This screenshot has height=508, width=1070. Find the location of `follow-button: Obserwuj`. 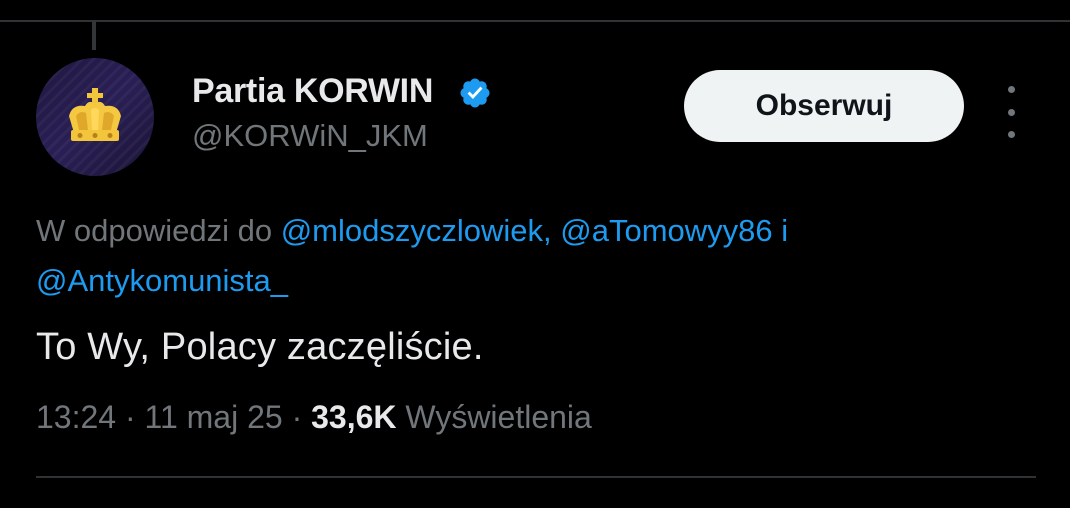

follow-button: Obserwuj is located at coordinates (824, 106).